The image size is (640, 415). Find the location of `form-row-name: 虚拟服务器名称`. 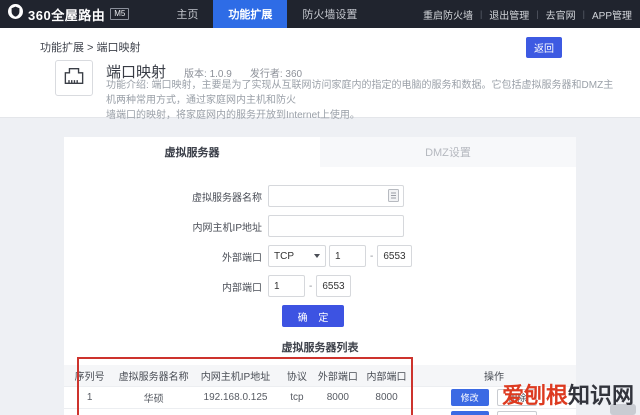

form-row-name: 虚拟服务器名称 is located at coordinates (320, 196).